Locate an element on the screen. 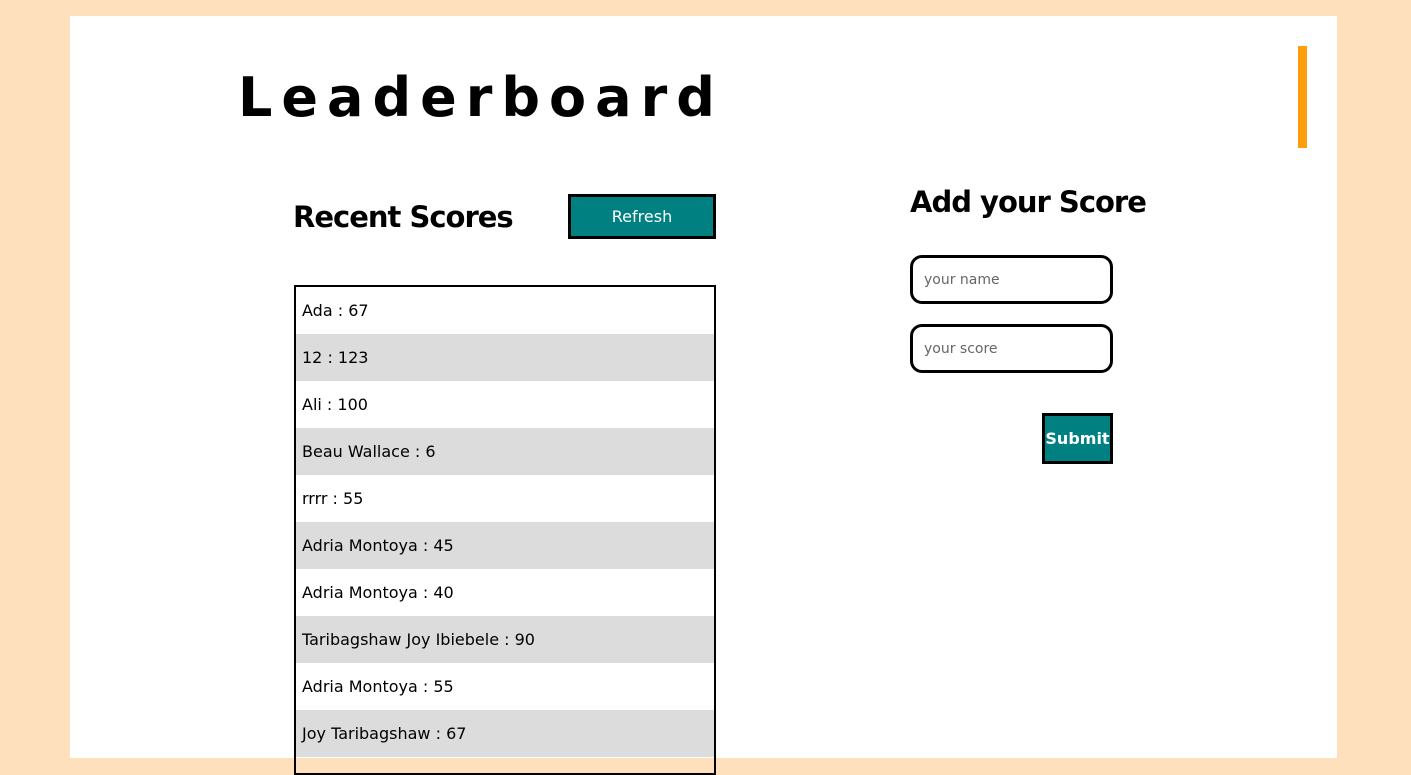 The width and height of the screenshot is (1411, 775). list-item: Adria Montoya : 55 is located at coordinates (378, 686).